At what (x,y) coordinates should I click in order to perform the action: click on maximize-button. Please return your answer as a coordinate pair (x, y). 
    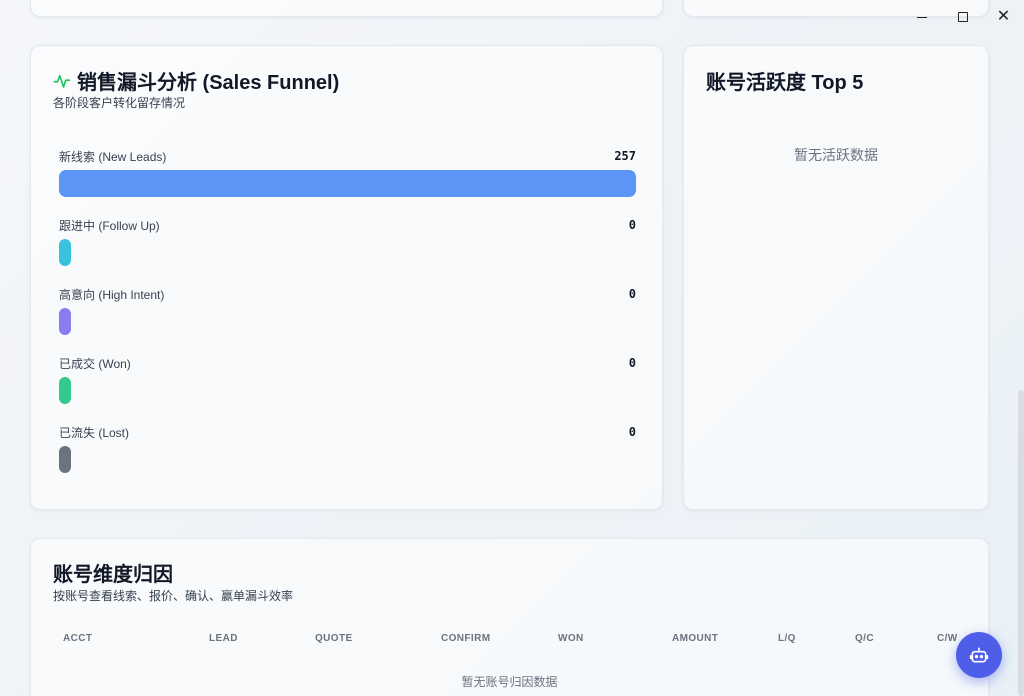
    Looking at the image, I should click on (962, 17).